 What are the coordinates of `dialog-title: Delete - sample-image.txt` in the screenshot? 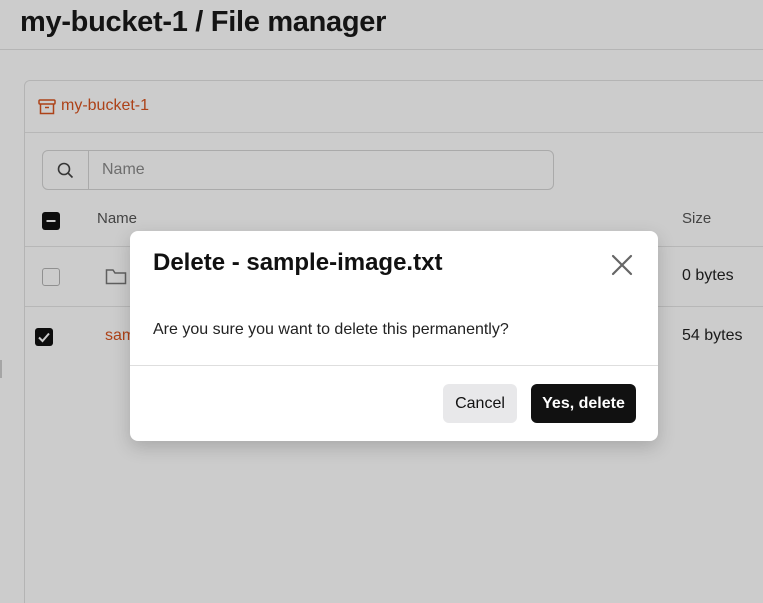 It's located at (298, 262).